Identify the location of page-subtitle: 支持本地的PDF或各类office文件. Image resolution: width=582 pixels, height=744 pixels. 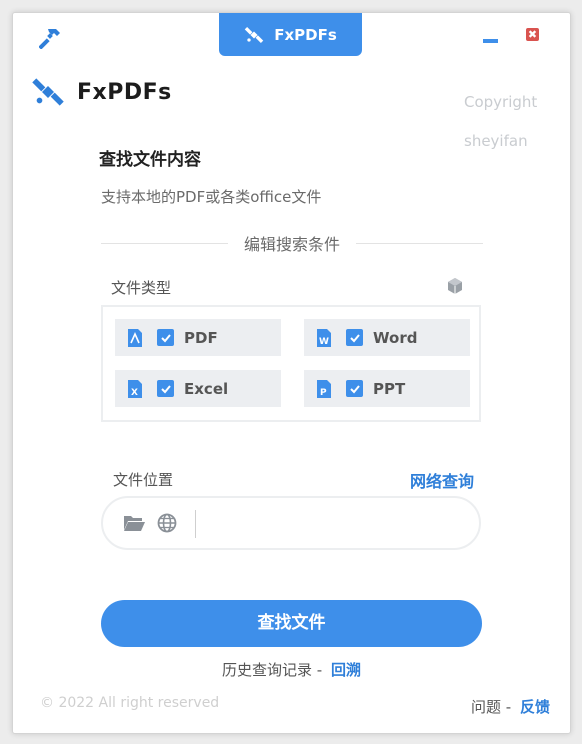
(211, 197).